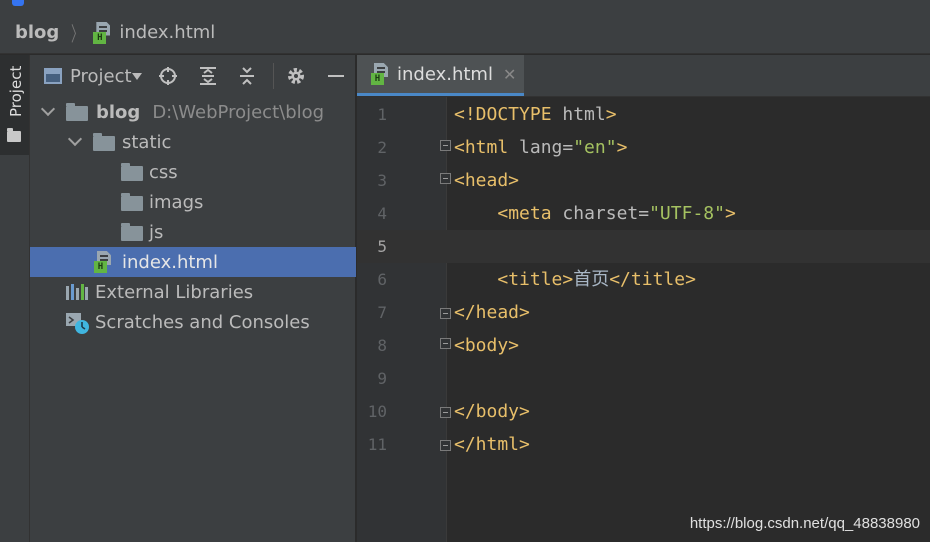  Describe the element at coordinates (804, 523) in the screenshot. I see `watermark-text: https://blog.csdn.net/qq_48838980` at that location.